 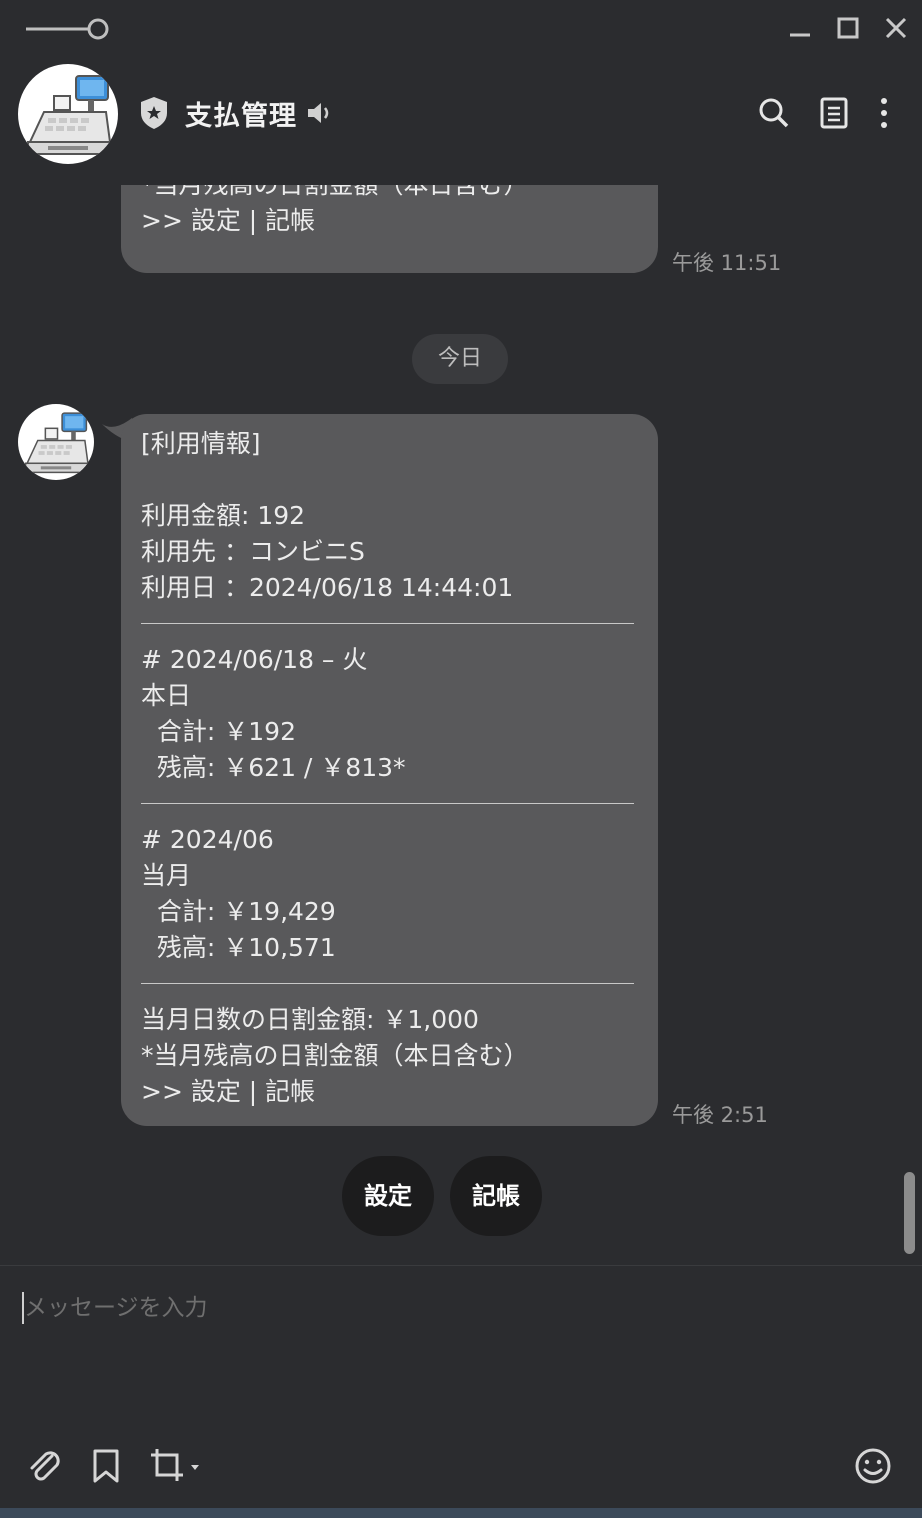 What do you see at coordinates (176, 1466) in the screenshot?
I see `crop-screenshot-icon` at bounding box center [176, 1466].